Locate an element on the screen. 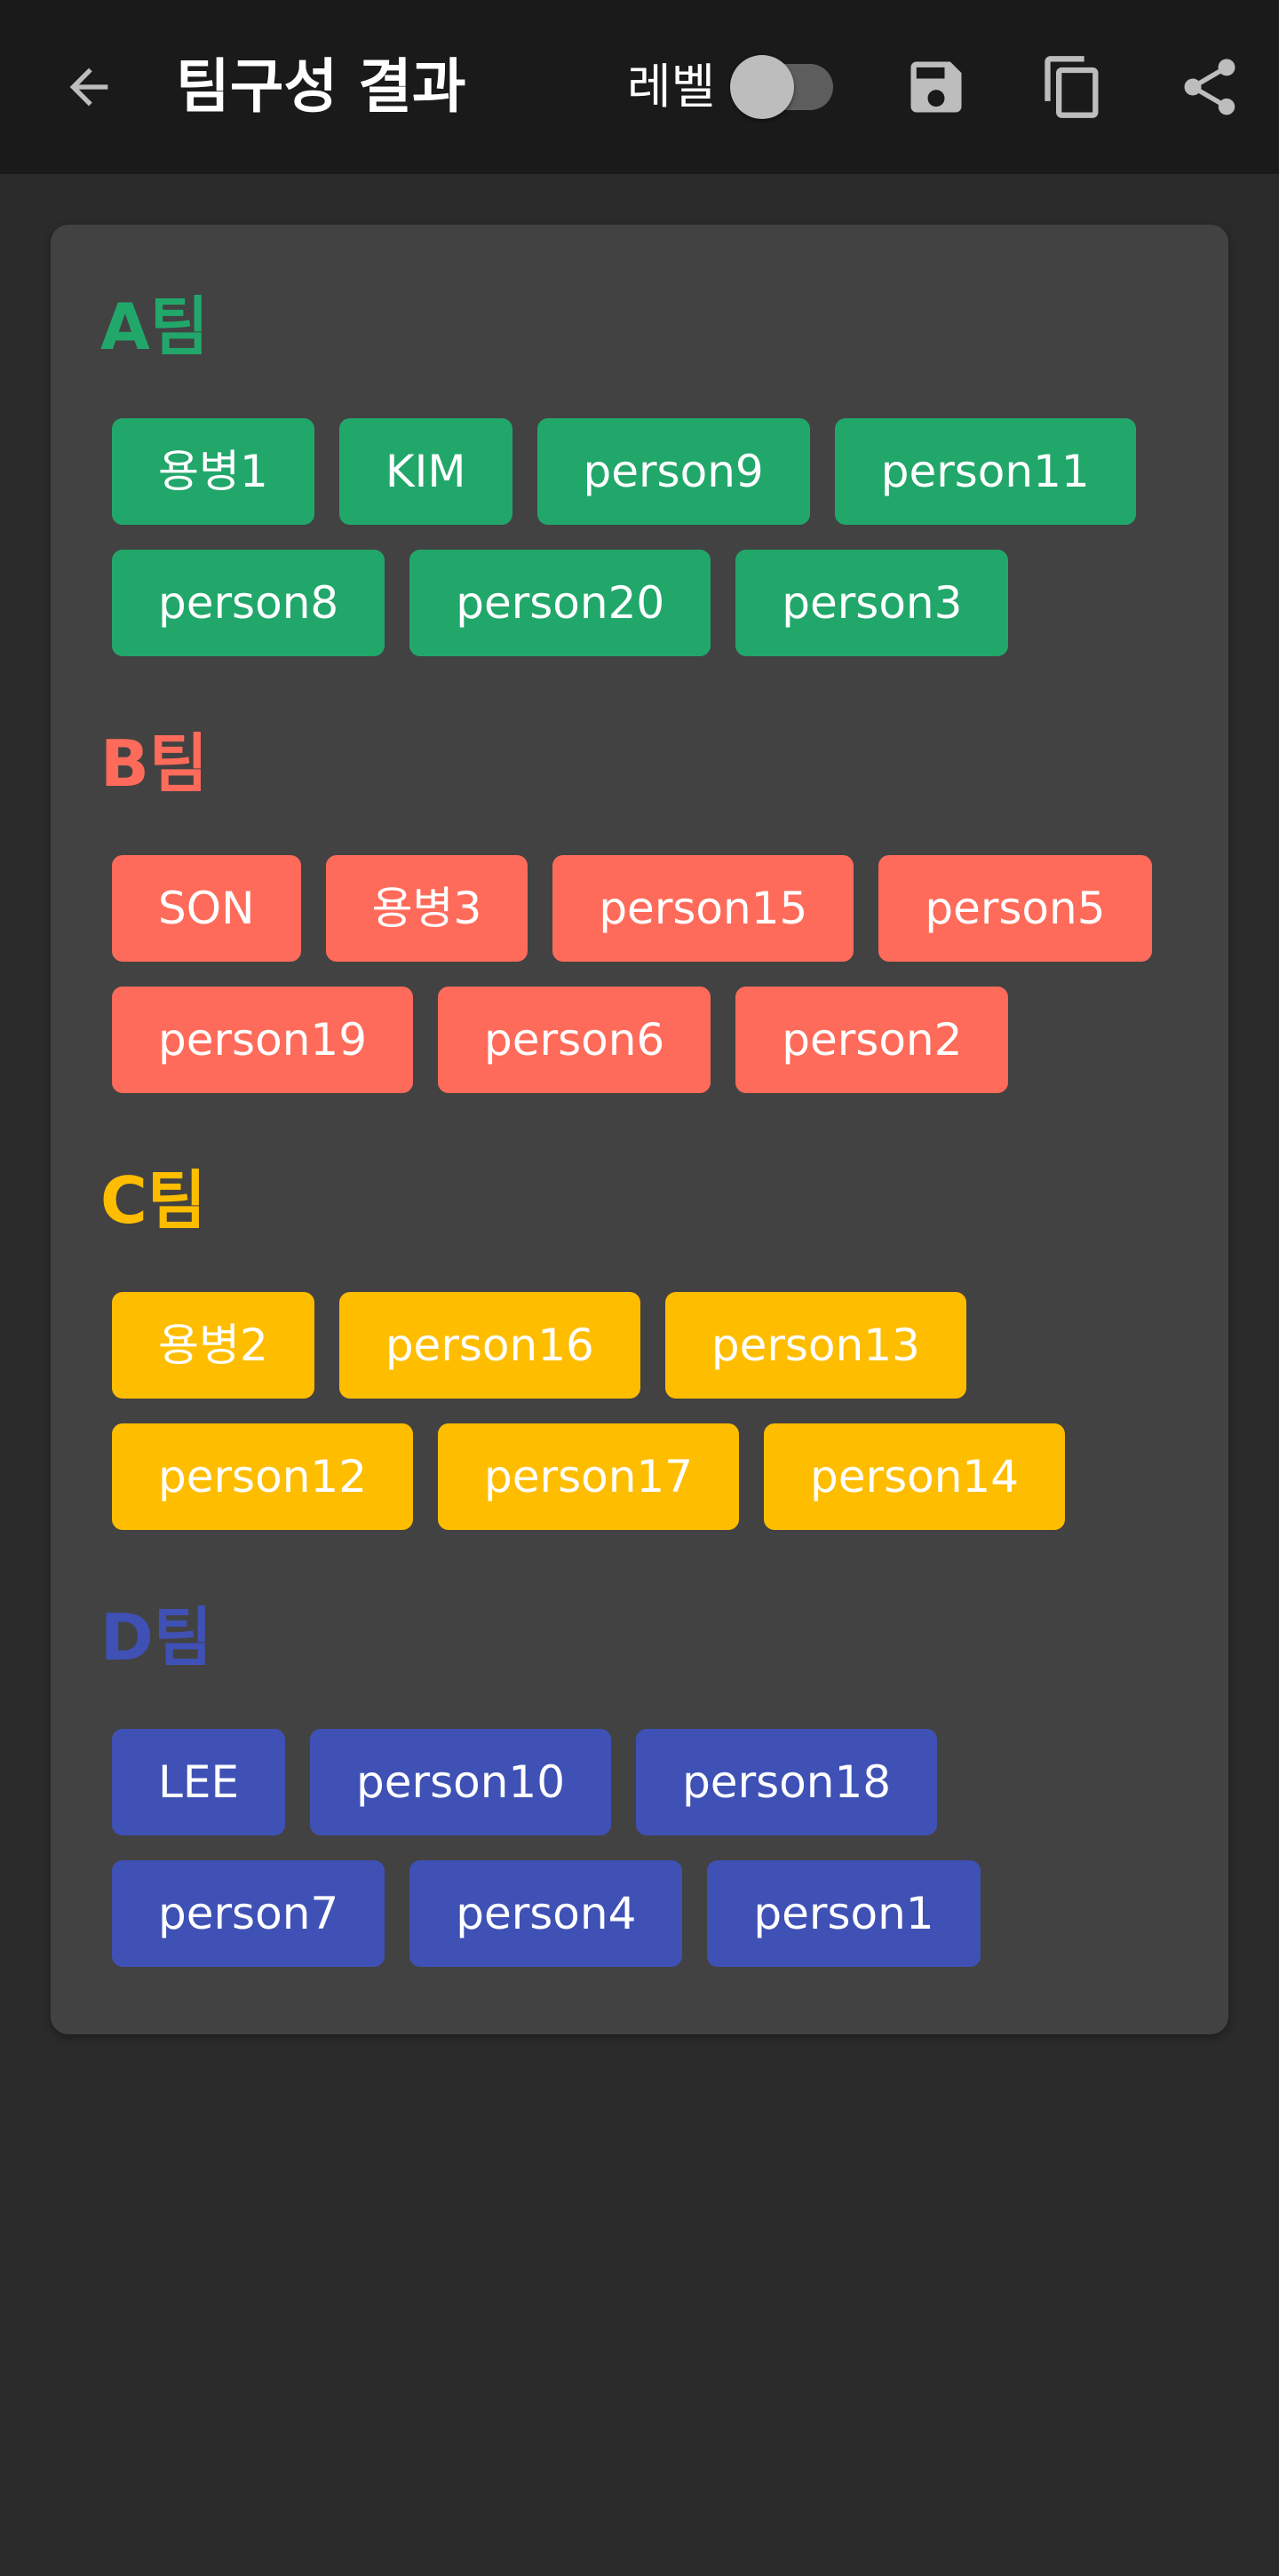  member-chip: person2 is located at coordinates (872, 1040).